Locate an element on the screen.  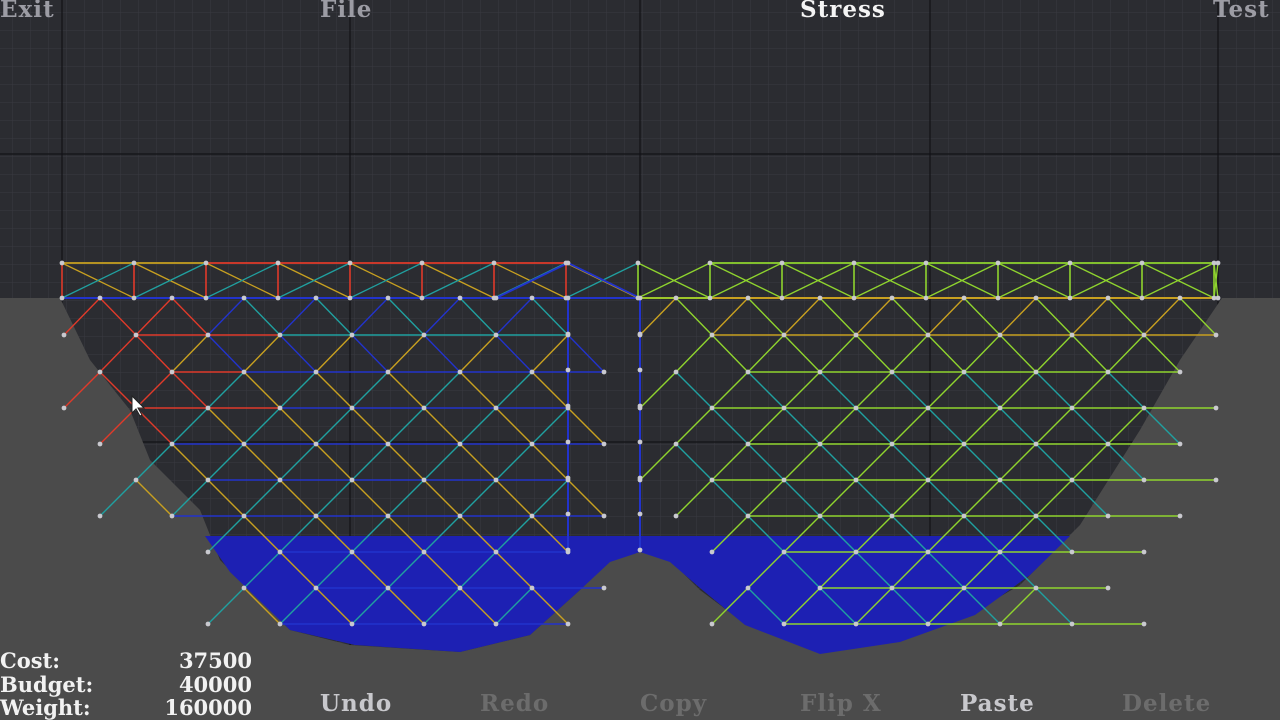
delete-button: Delete is located at coordinates (1166, 703).